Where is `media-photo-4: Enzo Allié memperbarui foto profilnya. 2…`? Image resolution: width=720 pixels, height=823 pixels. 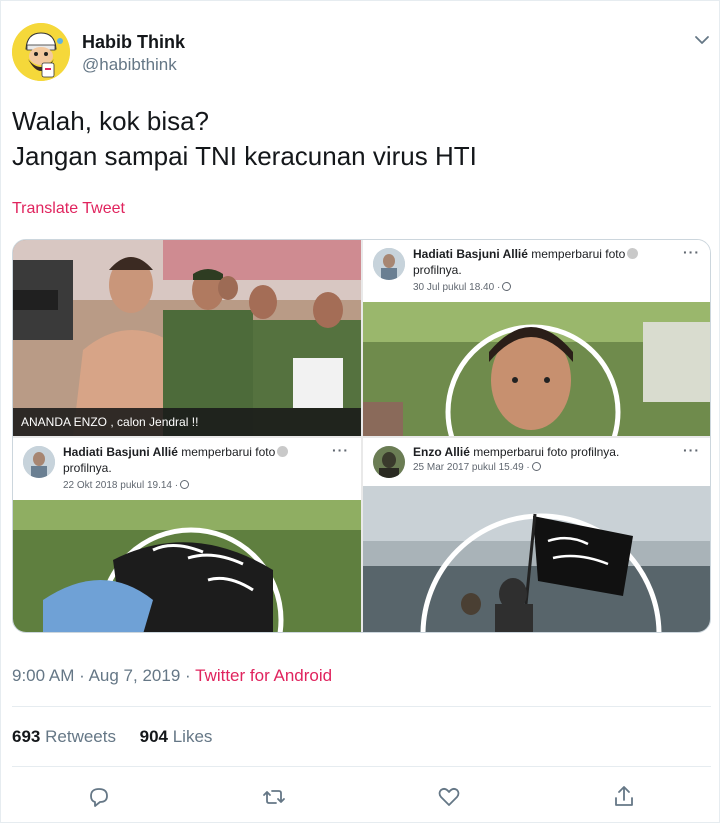 media-photo-4: Enzo Allié memperbarui foto profilnya. 2… is located at coordinates (536, 535).